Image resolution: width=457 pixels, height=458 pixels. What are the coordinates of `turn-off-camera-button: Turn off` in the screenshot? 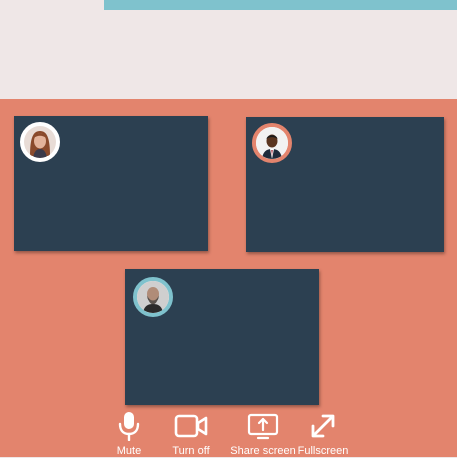 It's located at (191, 434).